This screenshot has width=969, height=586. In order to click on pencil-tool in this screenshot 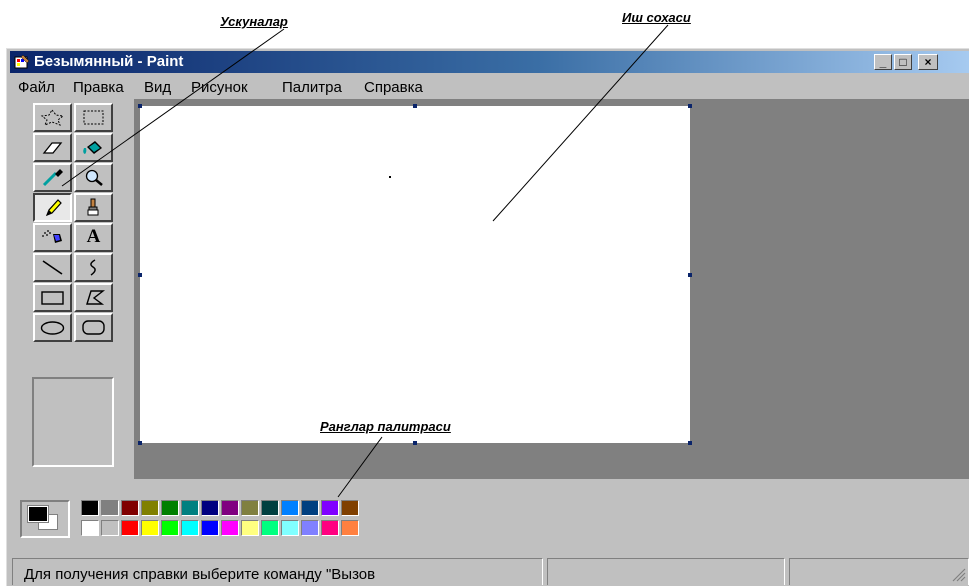, I will do `click(52, 207)`.